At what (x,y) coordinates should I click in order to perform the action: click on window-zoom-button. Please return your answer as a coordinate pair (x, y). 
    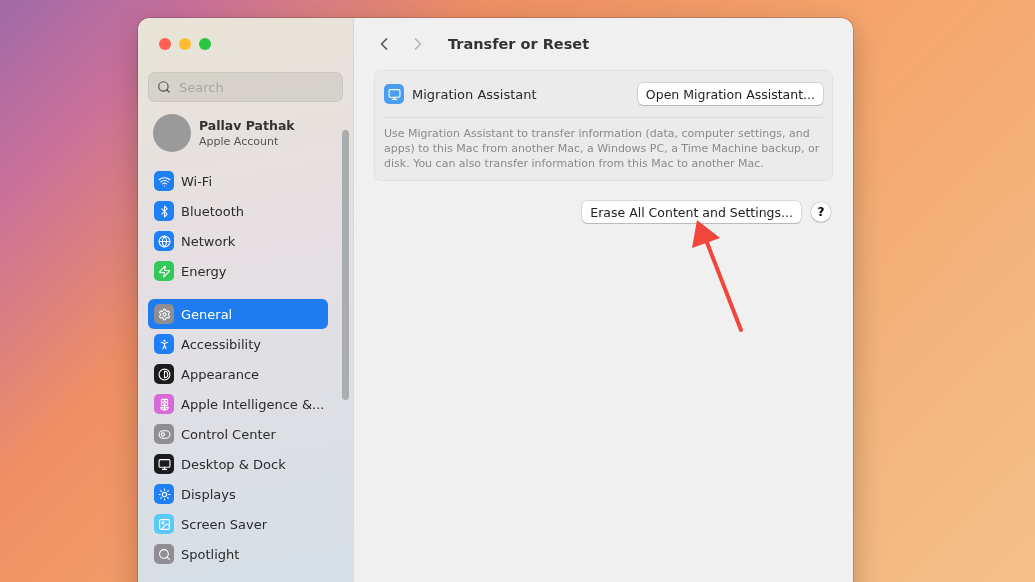
    Looking at the image, I should click on (205, 44).